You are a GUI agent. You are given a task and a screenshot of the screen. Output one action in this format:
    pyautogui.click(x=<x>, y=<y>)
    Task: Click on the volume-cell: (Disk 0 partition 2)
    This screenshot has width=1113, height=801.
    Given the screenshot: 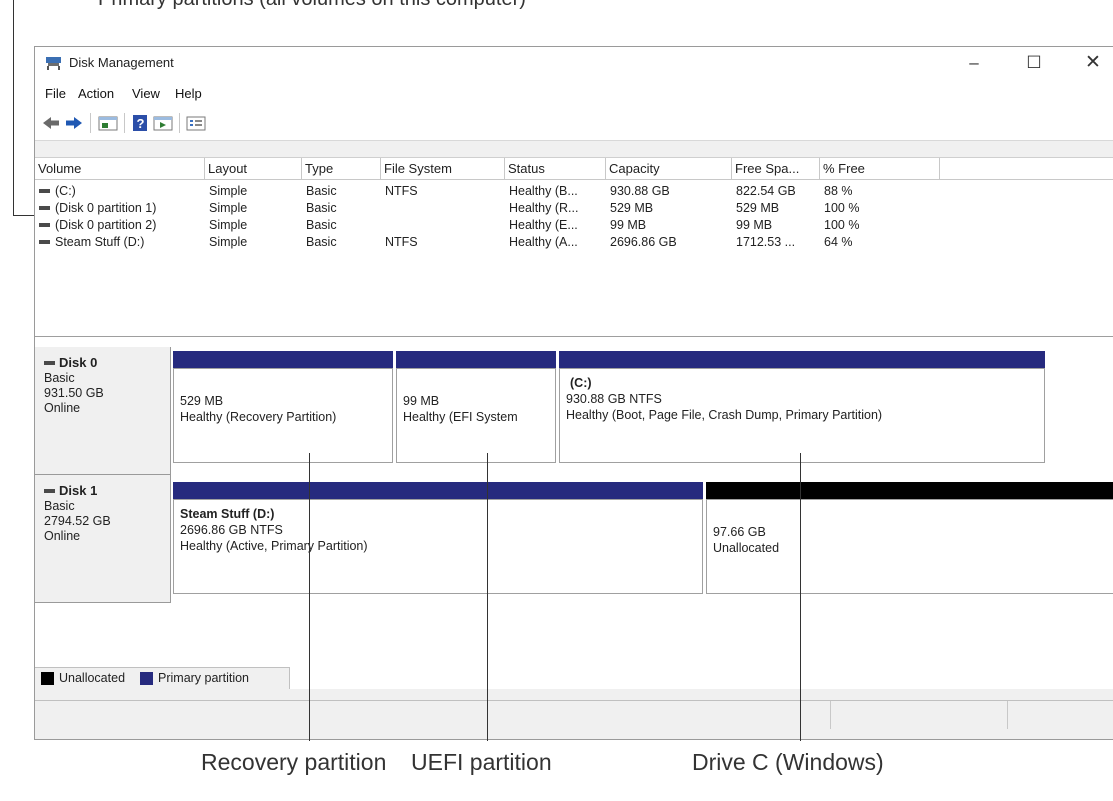 What is the action you would take?
    pyautogui.click(x=97, y=225)
    